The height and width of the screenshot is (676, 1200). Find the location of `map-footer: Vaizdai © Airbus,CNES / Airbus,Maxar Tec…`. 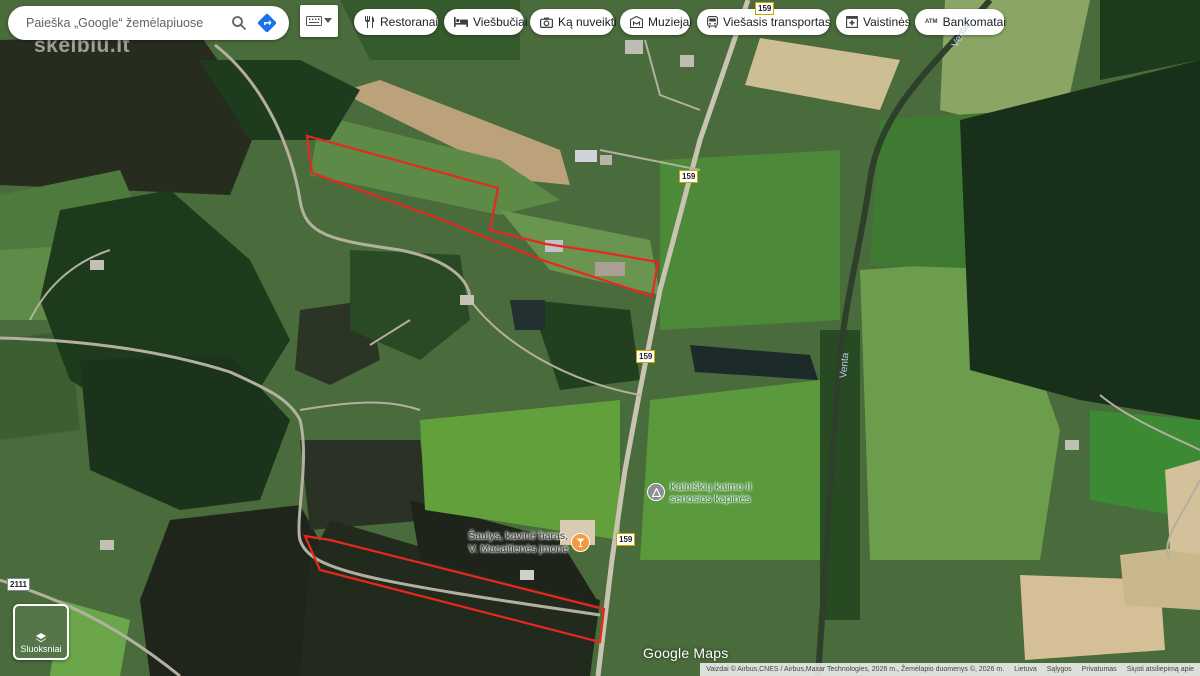

map-footer: Vaizdai © Airbus,CNES / Airbus,Maxar Tec… is located at coordinates (950, 669).